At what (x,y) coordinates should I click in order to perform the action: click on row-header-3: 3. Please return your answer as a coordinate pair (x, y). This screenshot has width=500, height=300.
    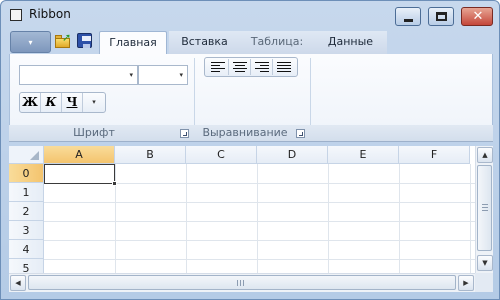
    Looking at the image, I should click on (26, 230).